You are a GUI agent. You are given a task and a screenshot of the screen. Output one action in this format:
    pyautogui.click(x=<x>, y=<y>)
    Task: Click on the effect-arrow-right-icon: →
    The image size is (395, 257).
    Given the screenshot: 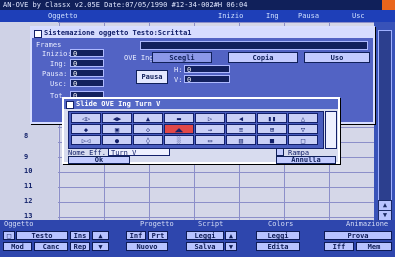 What is the action you would take?
    pyautogui.click(x=210, y=129)
    